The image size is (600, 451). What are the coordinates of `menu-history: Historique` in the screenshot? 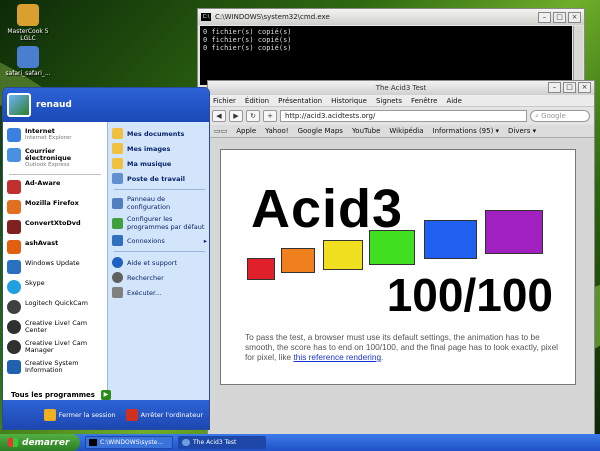 It's located at (349, 101).